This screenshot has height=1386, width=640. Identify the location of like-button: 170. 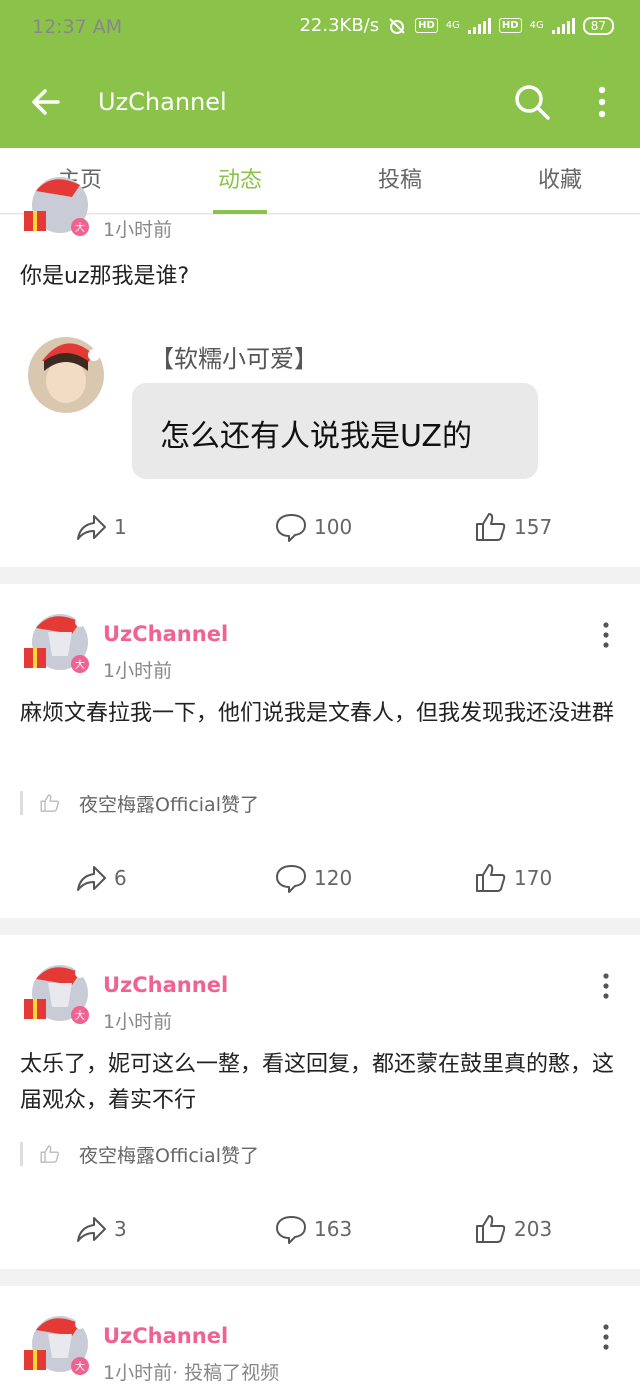
(513, 878).